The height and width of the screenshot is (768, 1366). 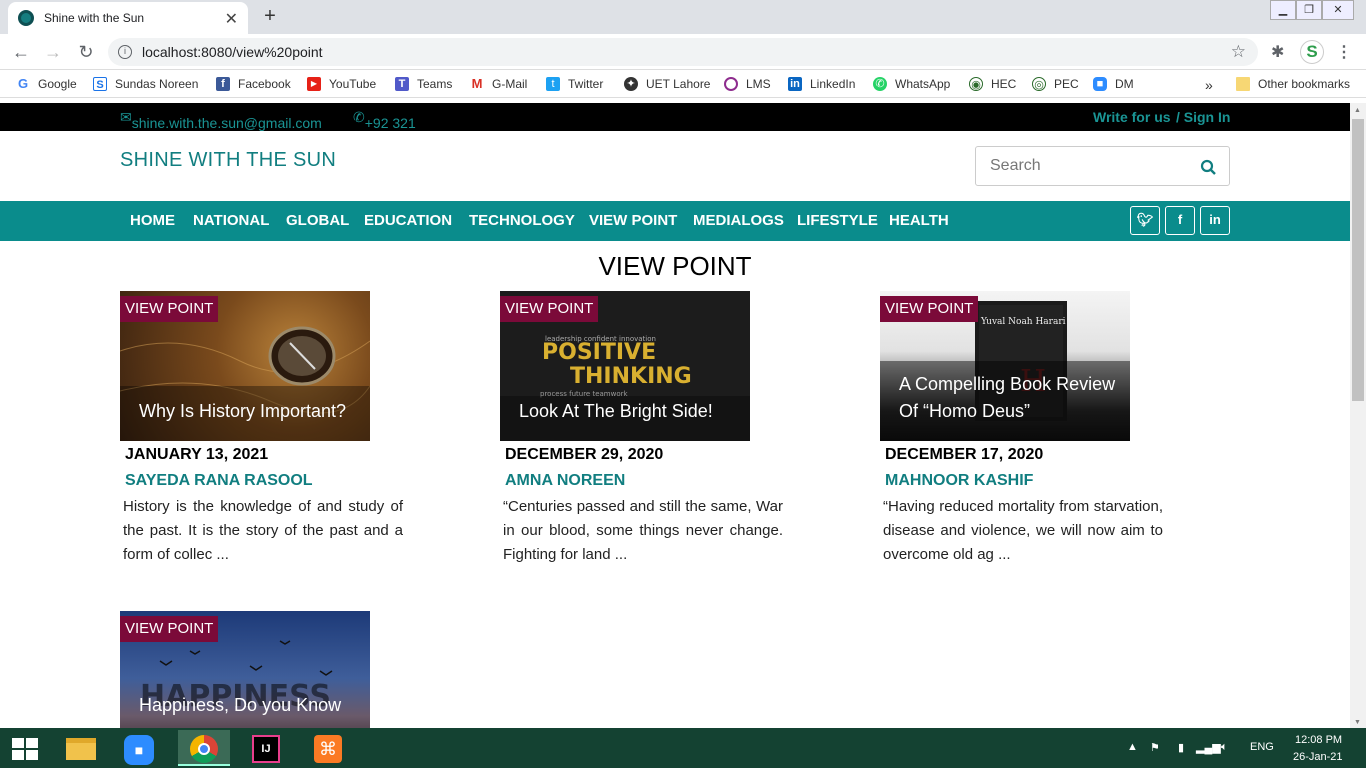 What do you see at coordinates (204, 748) in the screenshot?
I see `chrome-app-icon` at bounding box center [204, 748].